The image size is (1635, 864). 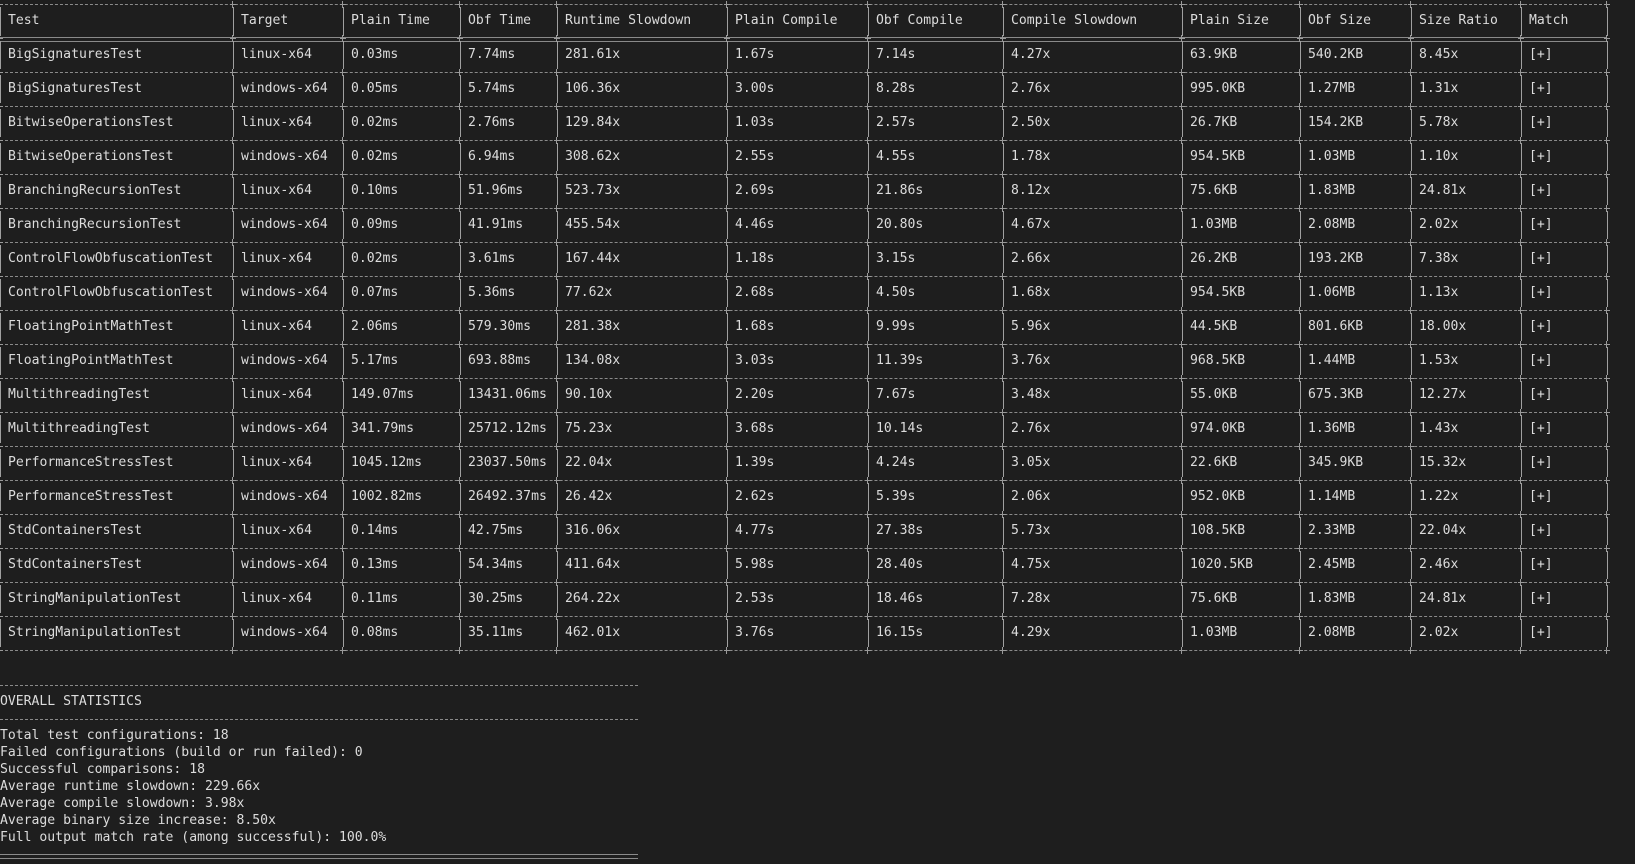 What do you see at coordinates (383, 394) in the screenshot?
I see `table-cell: 149.07ms` at bounding box center [383, 394].